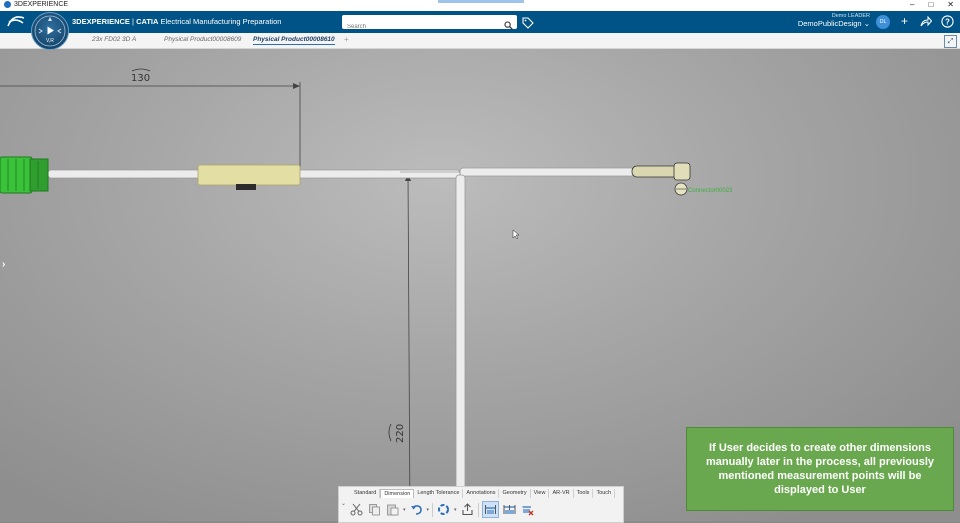 This screenshot has width=960, height=523. Describe the element at coordinates (925, 21) in the screenshot. I see `share-icon` at that location.